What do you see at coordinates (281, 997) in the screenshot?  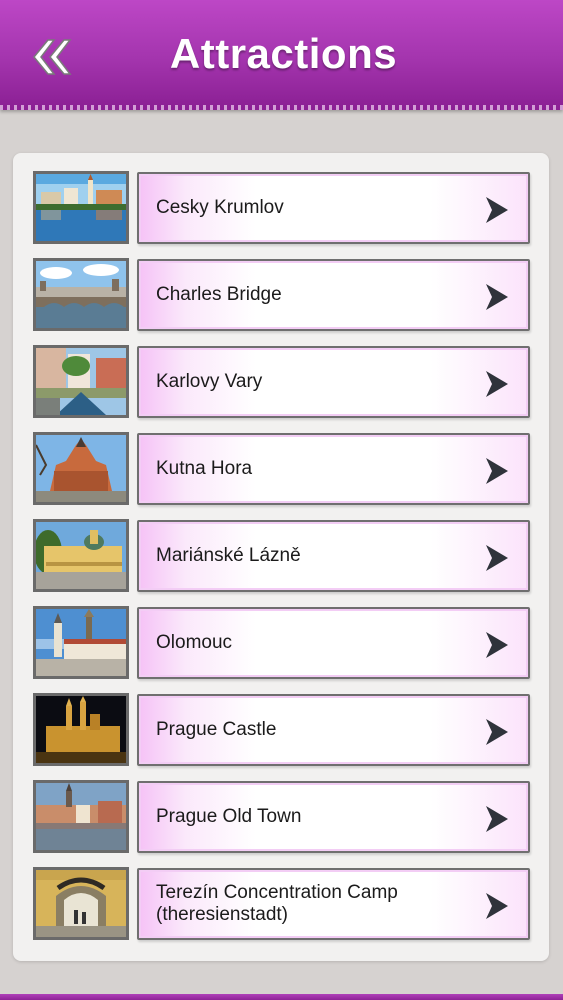 I see `footer-strip` at bounding box center [281, 997].